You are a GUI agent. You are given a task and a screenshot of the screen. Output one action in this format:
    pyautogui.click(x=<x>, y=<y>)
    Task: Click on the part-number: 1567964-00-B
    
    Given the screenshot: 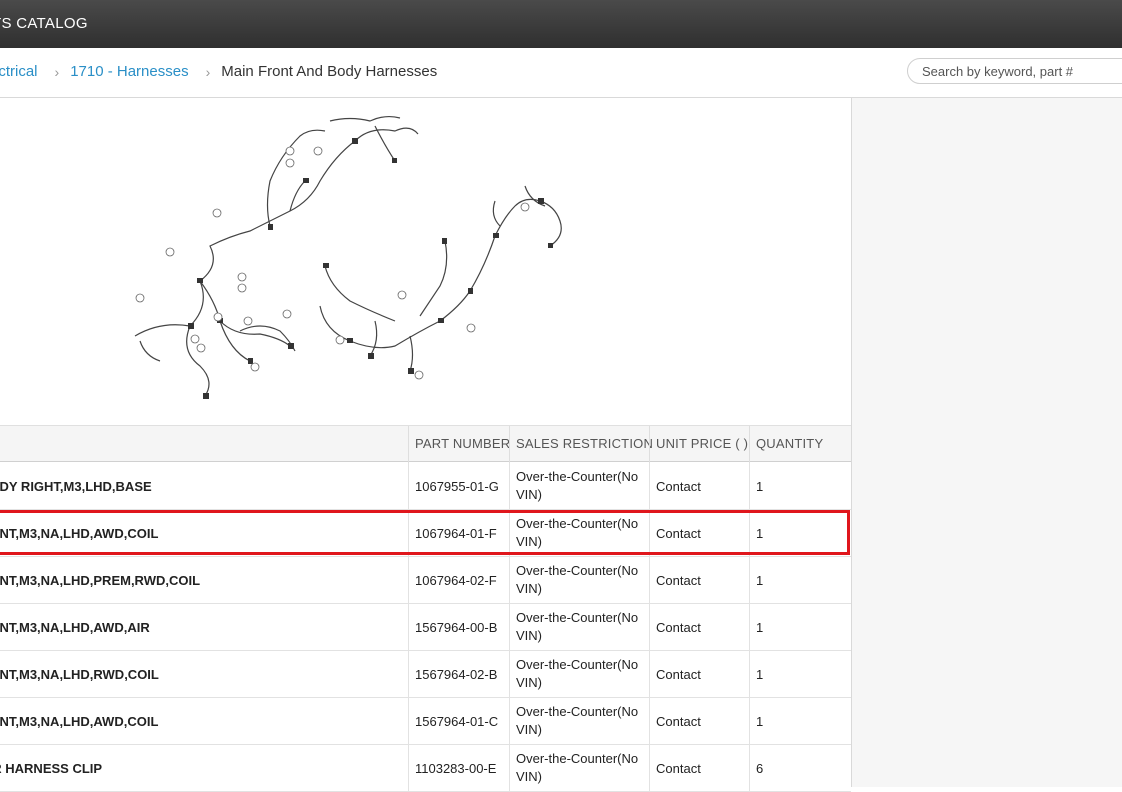 What is the action you would take?
    pyautogui.click(x=458, y=627)
    